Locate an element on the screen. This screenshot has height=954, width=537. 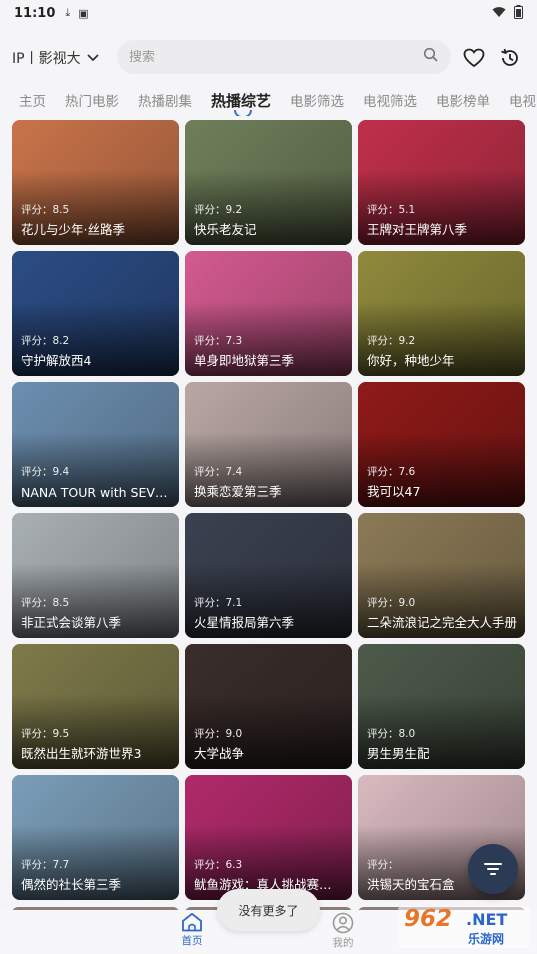
card-rating: 评分：8.0 is located at coordinates (391, 734).